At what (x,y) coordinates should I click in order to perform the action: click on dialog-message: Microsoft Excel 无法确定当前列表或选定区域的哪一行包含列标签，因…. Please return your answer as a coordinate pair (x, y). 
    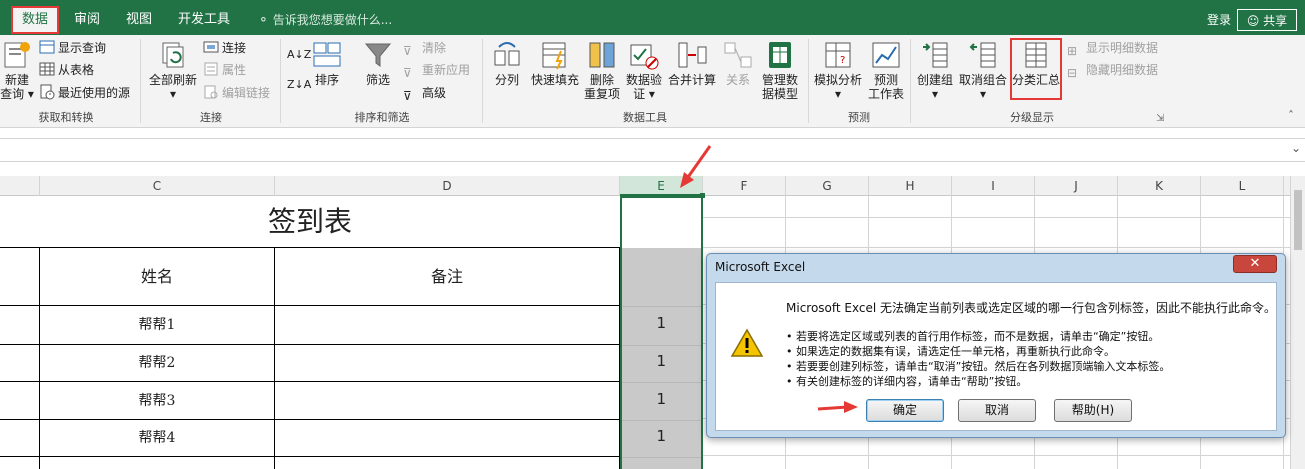
    Looking at the image, I should click on (1031, 308).